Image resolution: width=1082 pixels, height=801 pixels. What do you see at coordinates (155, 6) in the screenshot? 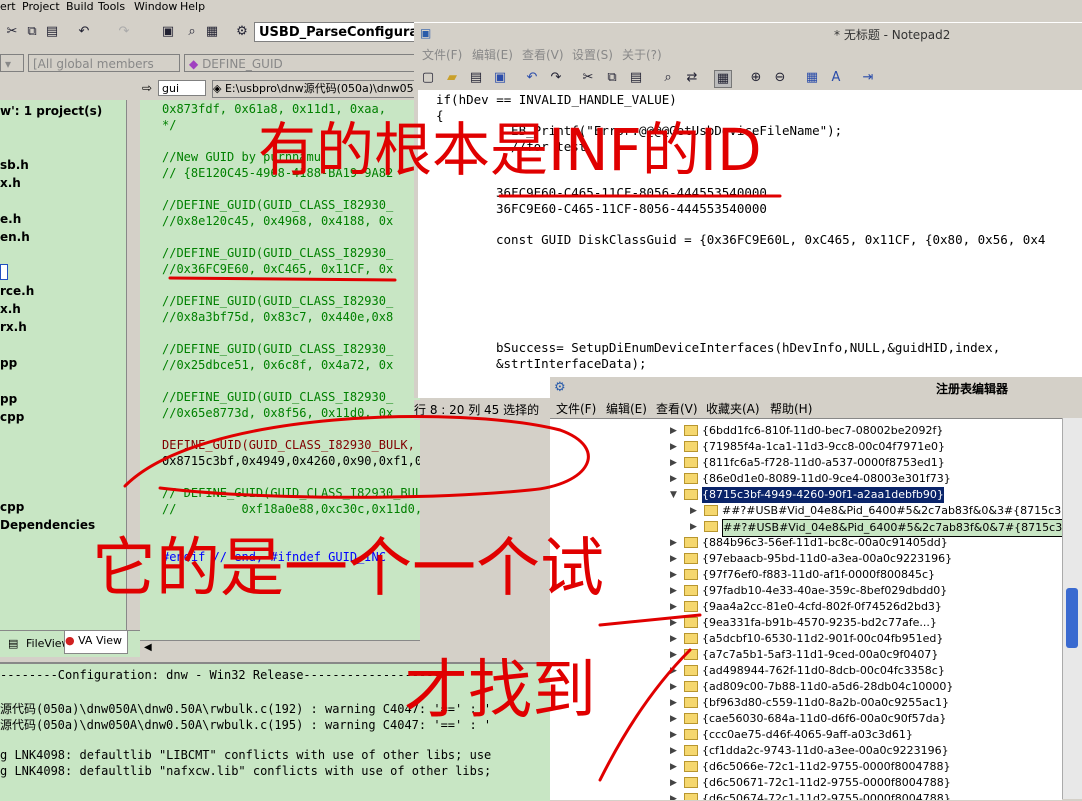
I see `menu-item-window: Window` at bounding box center [155, 6].